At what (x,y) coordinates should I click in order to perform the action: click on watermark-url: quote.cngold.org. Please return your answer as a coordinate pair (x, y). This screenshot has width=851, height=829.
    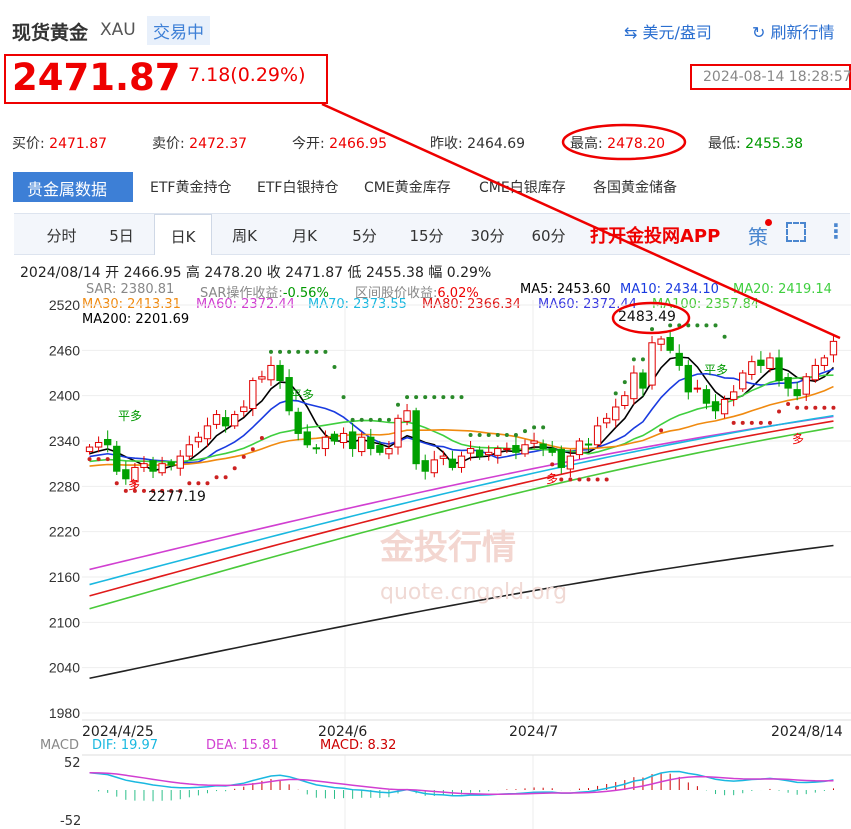
    Looking at the image, I should click on (474, 592).